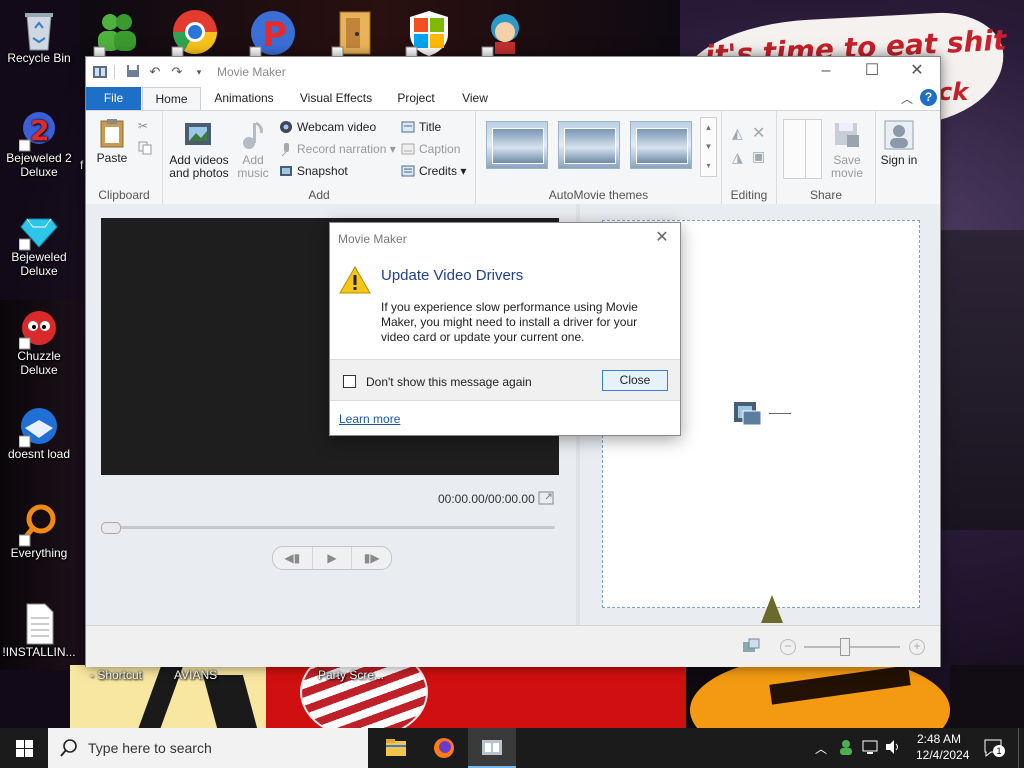 The height and width of the screenshot is (768, 1024). Describe the element at coordinates (994, 749) in the screenshot. I see `notification-center-icon: 1` at that location.